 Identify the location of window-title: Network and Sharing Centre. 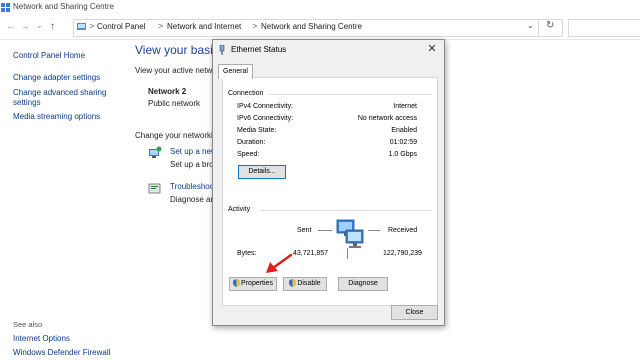
(63, 6).